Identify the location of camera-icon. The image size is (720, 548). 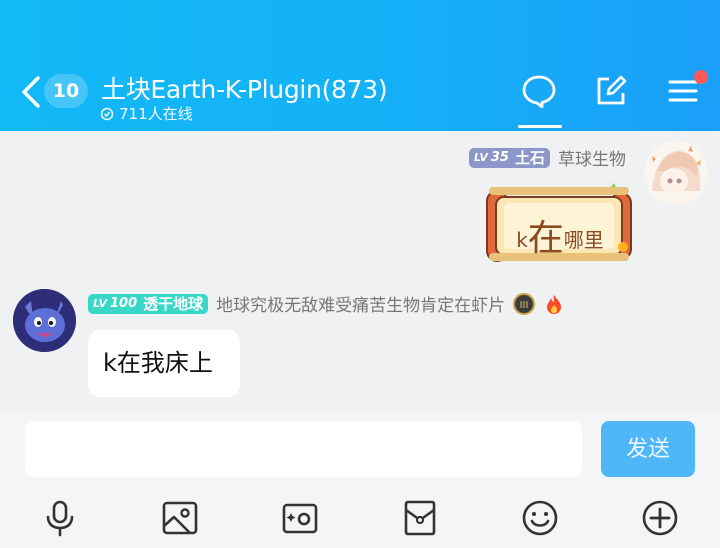
(300, 518).